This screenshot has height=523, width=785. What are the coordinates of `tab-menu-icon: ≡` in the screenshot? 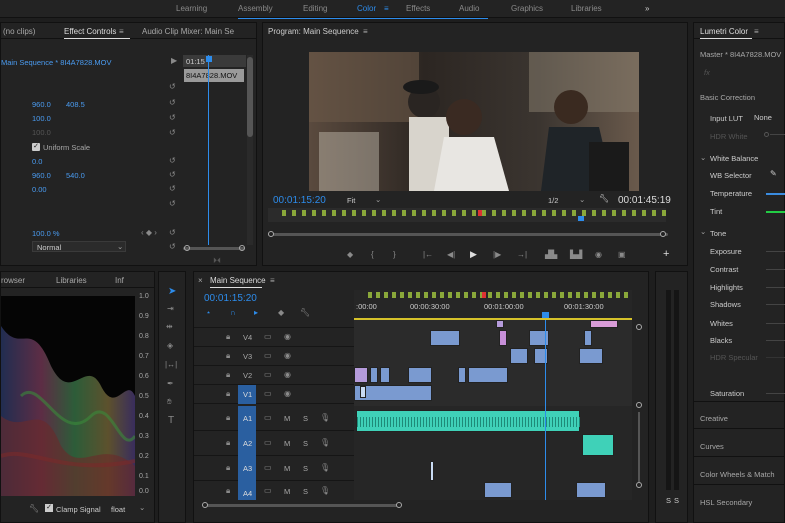 It's located at (121, 31).